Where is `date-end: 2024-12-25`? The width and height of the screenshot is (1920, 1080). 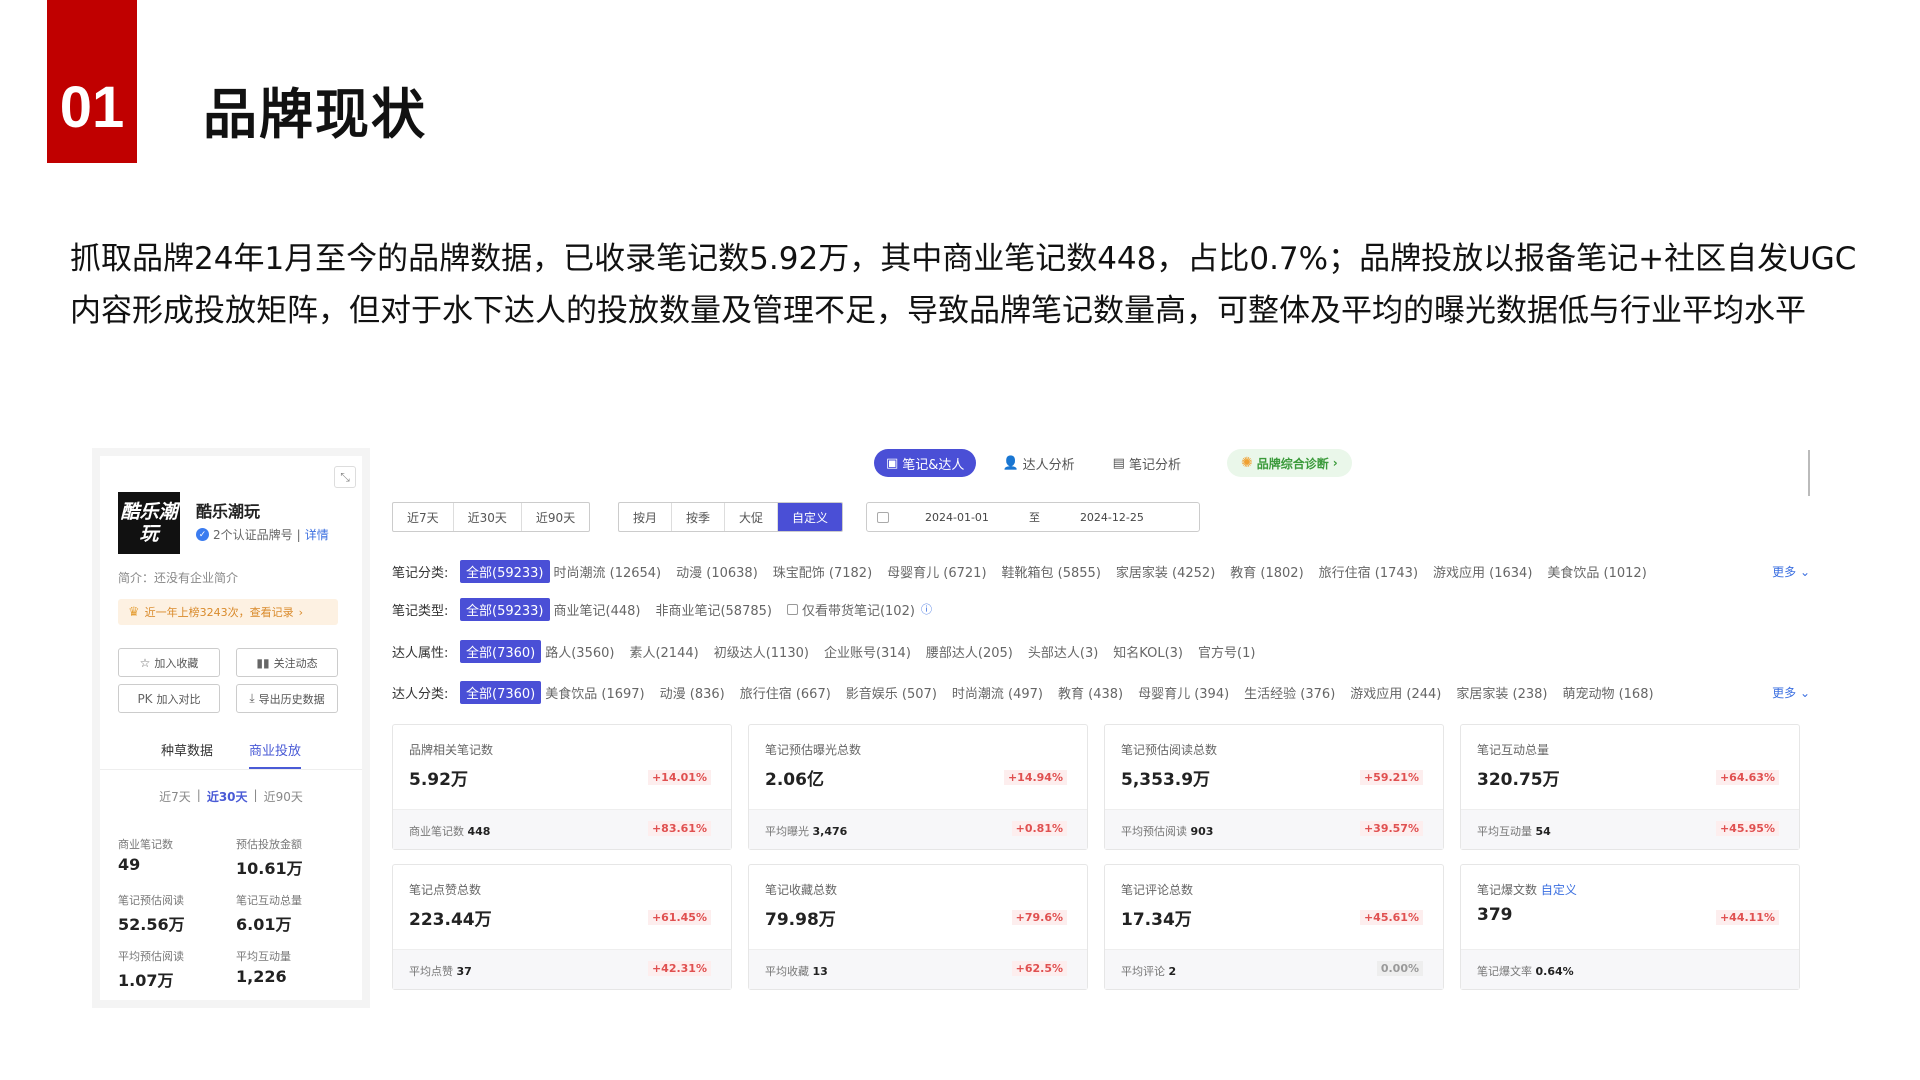 date-end: 2024-12-25 is located at coordinates (1112, 517).